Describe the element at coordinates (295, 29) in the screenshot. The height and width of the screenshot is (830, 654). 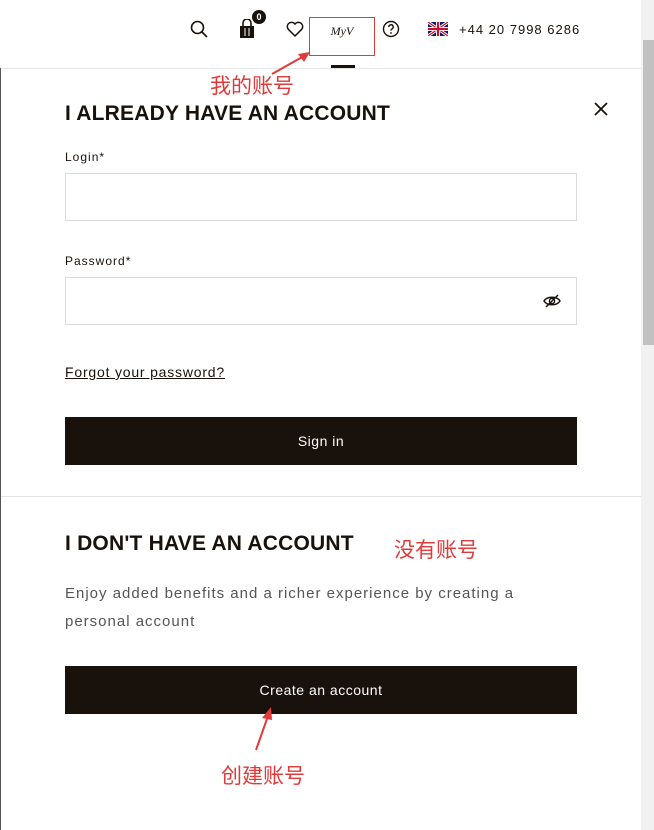
I see `heart-icon` at that location.